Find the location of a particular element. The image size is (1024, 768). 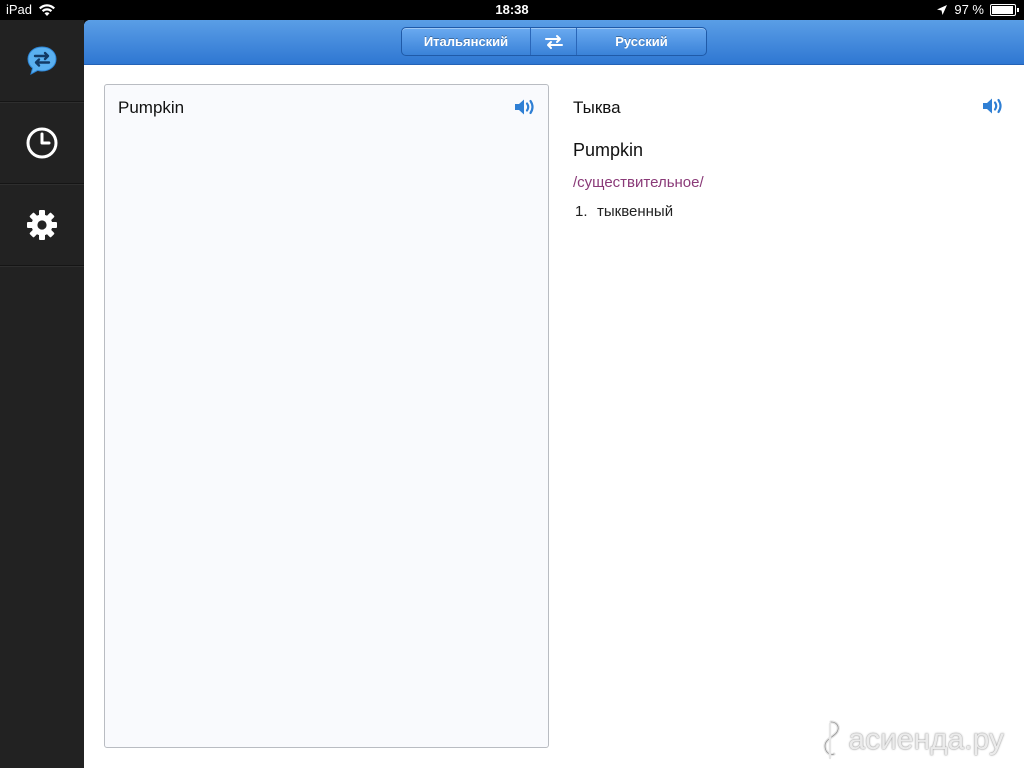

target-language-button: Русский is located at coordinates (641, 41).